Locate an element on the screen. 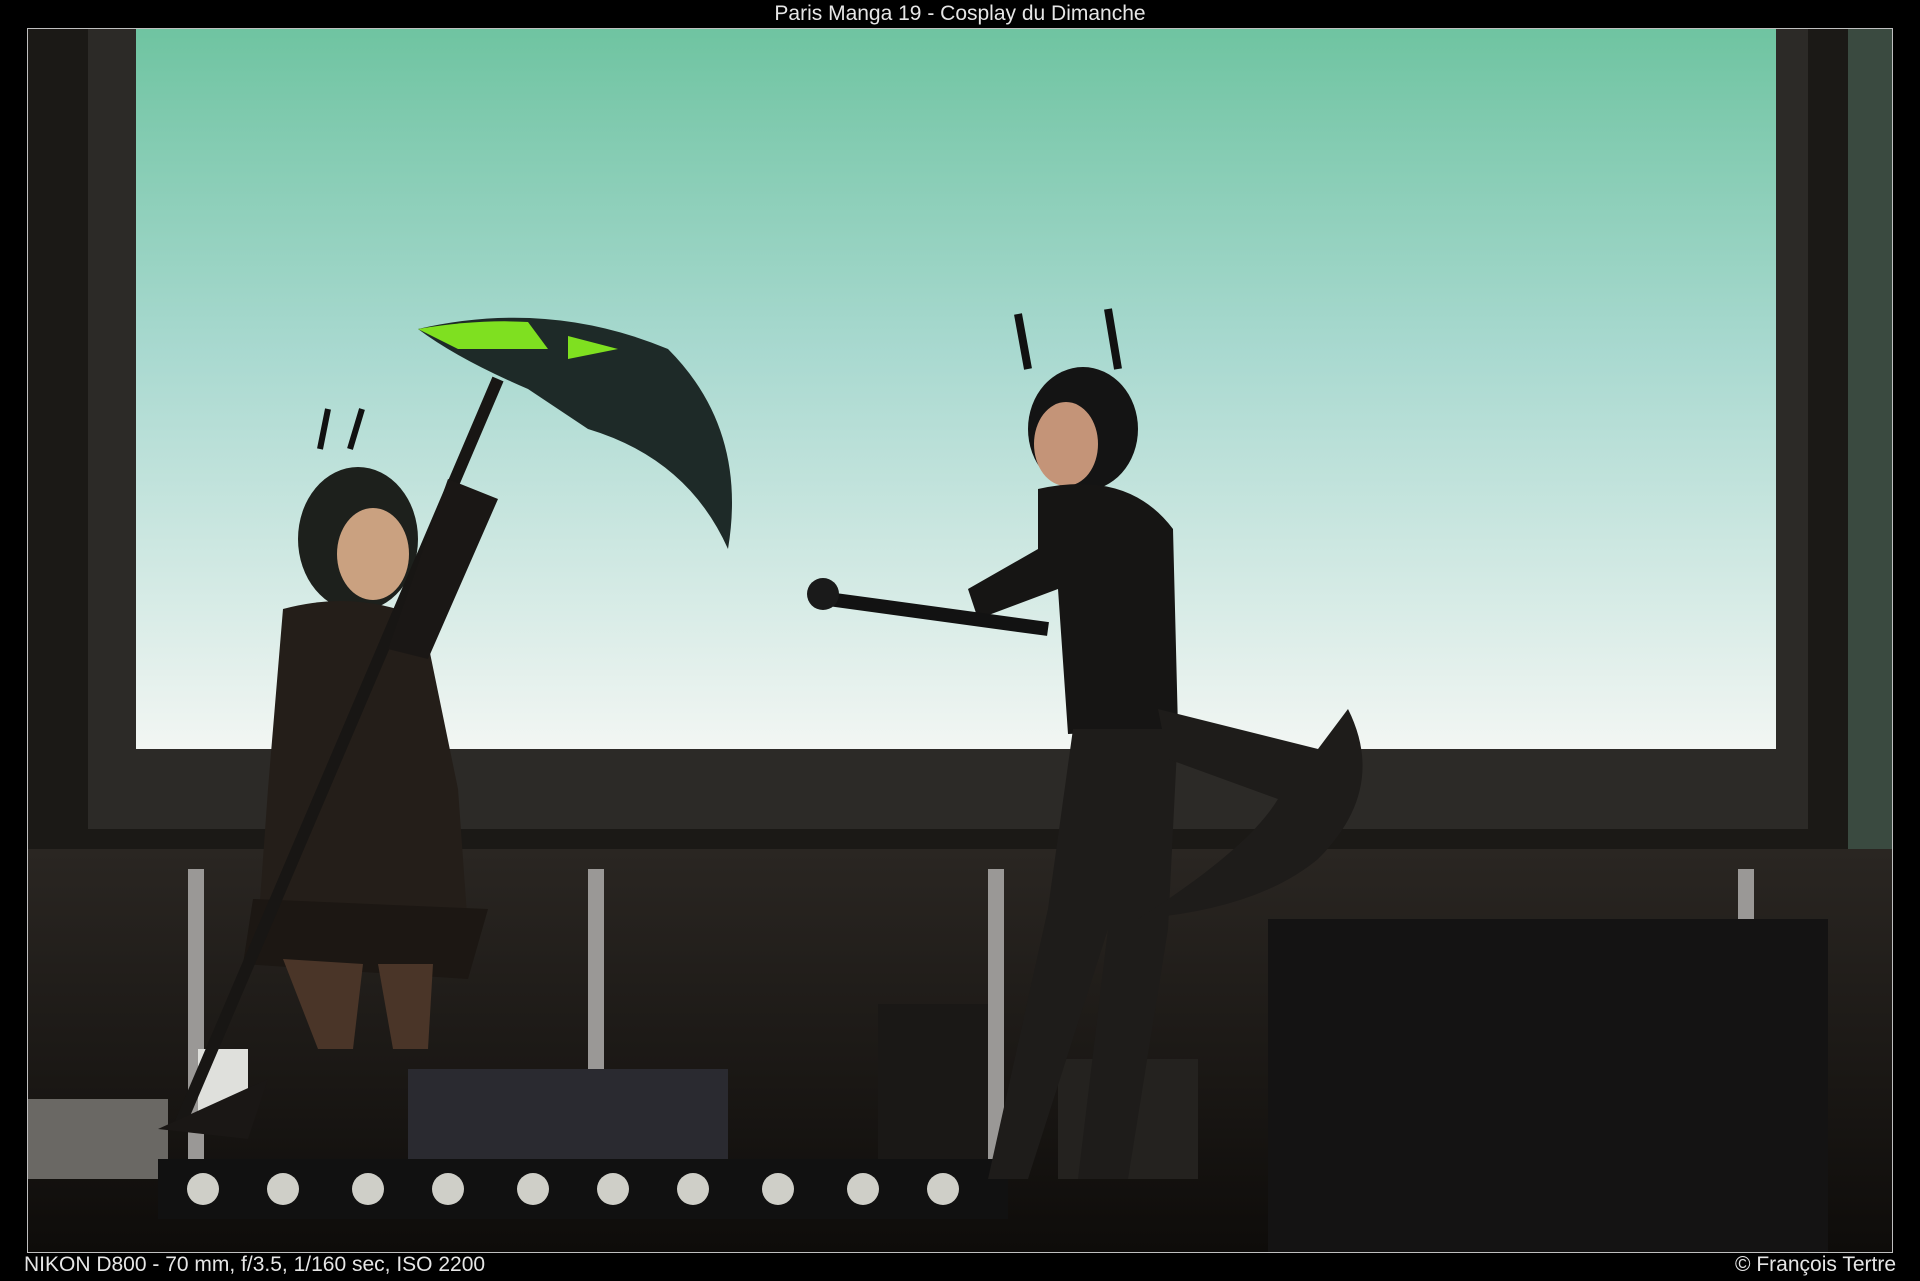  copyright-caption: © François Tertre is located at coordinates (1815, 1264).